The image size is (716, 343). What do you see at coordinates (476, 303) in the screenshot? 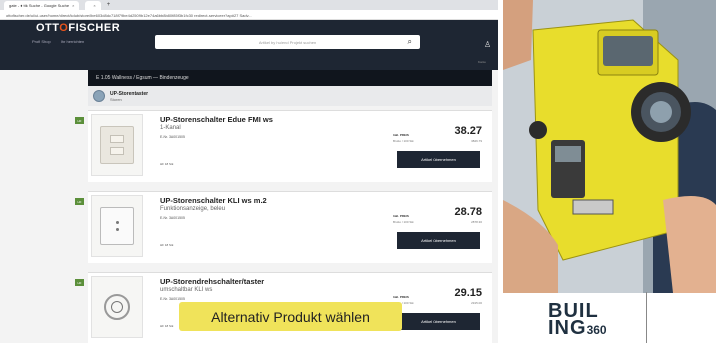
I see `price-small: 2915.00` at bounding box center [476, 303].